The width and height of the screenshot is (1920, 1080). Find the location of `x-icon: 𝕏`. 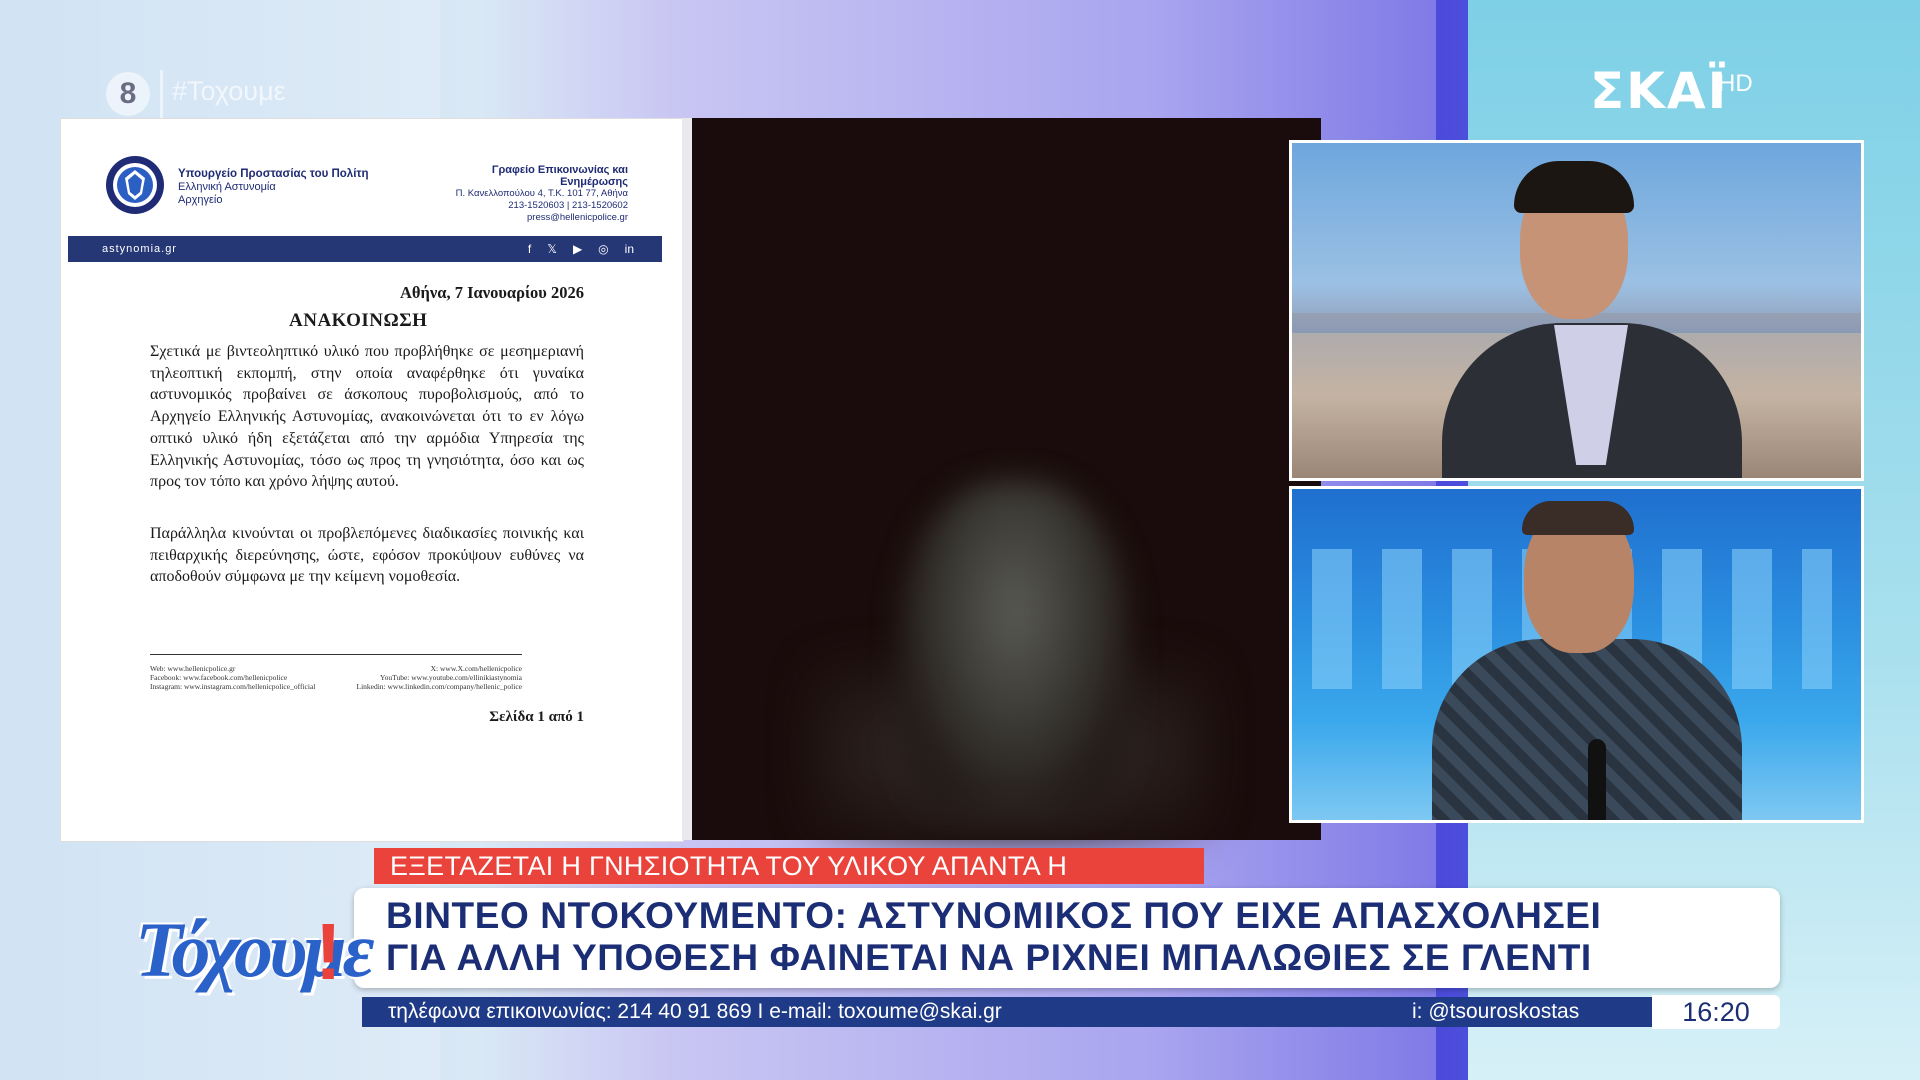

x-icon: 𝕏 is located at coordinates (552, 249).